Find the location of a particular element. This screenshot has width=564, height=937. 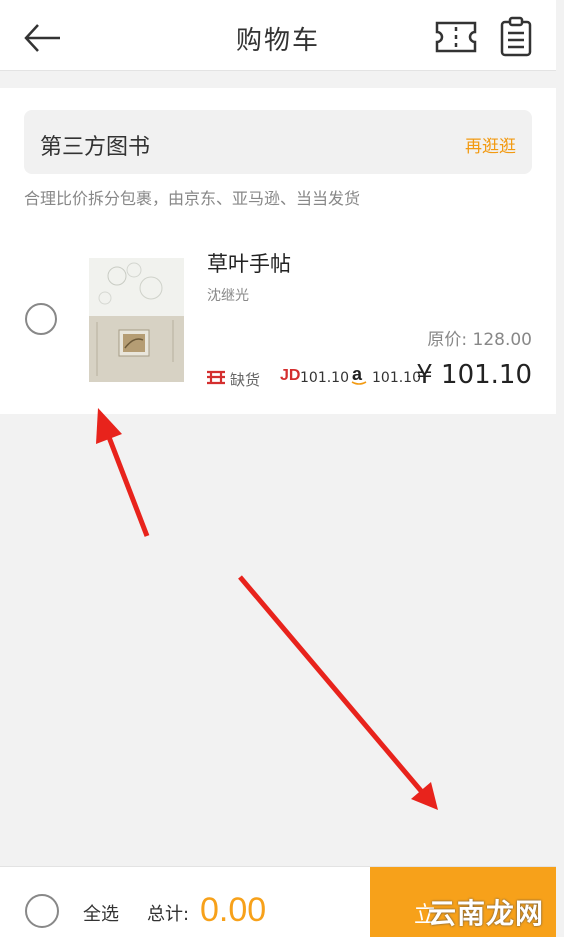

order-list-button is located at coordinates (516, 37).